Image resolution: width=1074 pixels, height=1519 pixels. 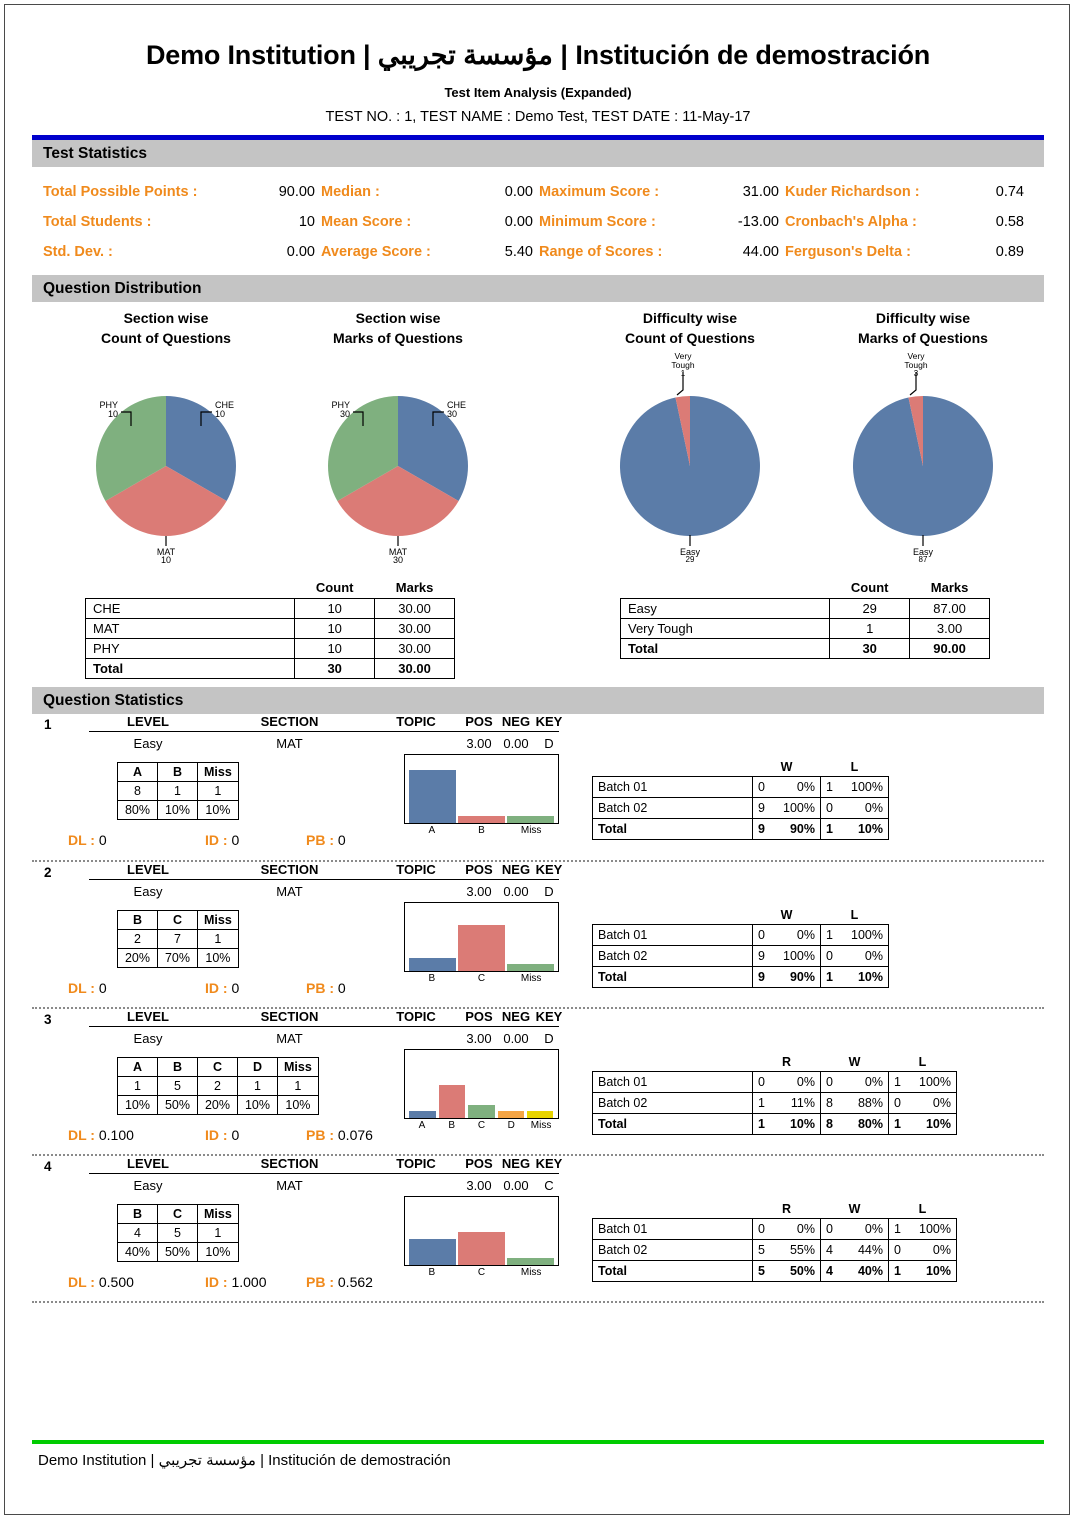 What do you see at coordinates (549, 743) in the screenshot?
I see `value-key: D` at bounding box center [549, 743].